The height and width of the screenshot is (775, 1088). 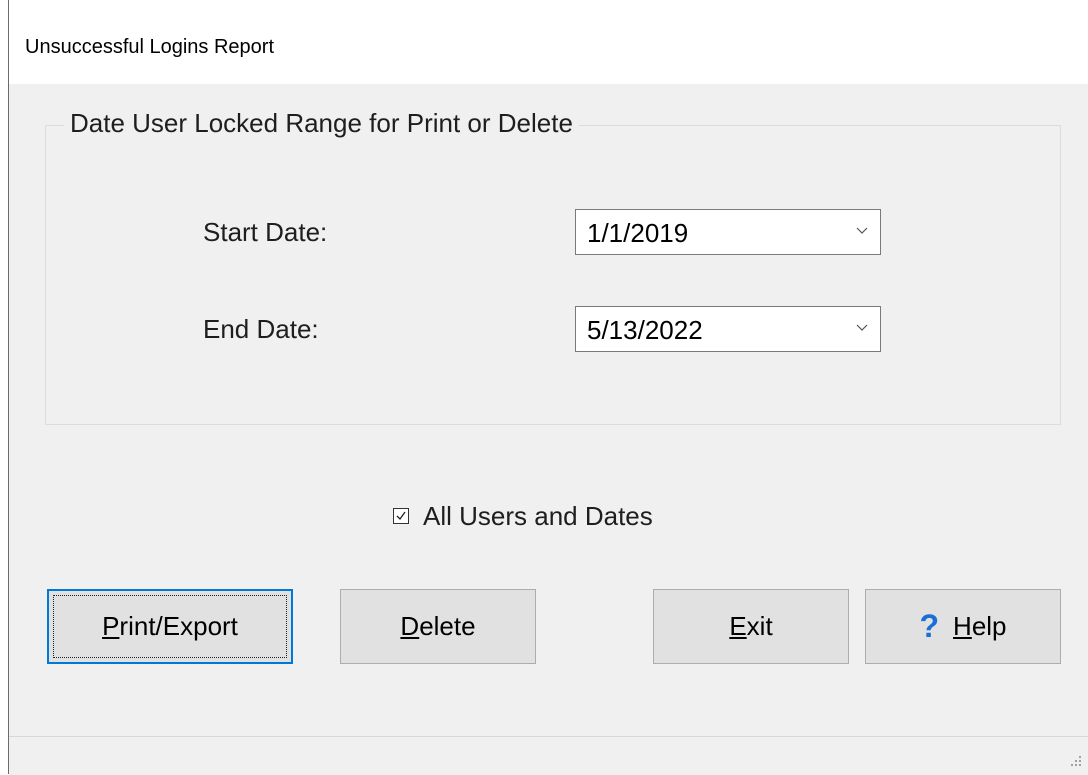 I want to click on all-users-option: All Users and Dates, so click(x=523, y=516).